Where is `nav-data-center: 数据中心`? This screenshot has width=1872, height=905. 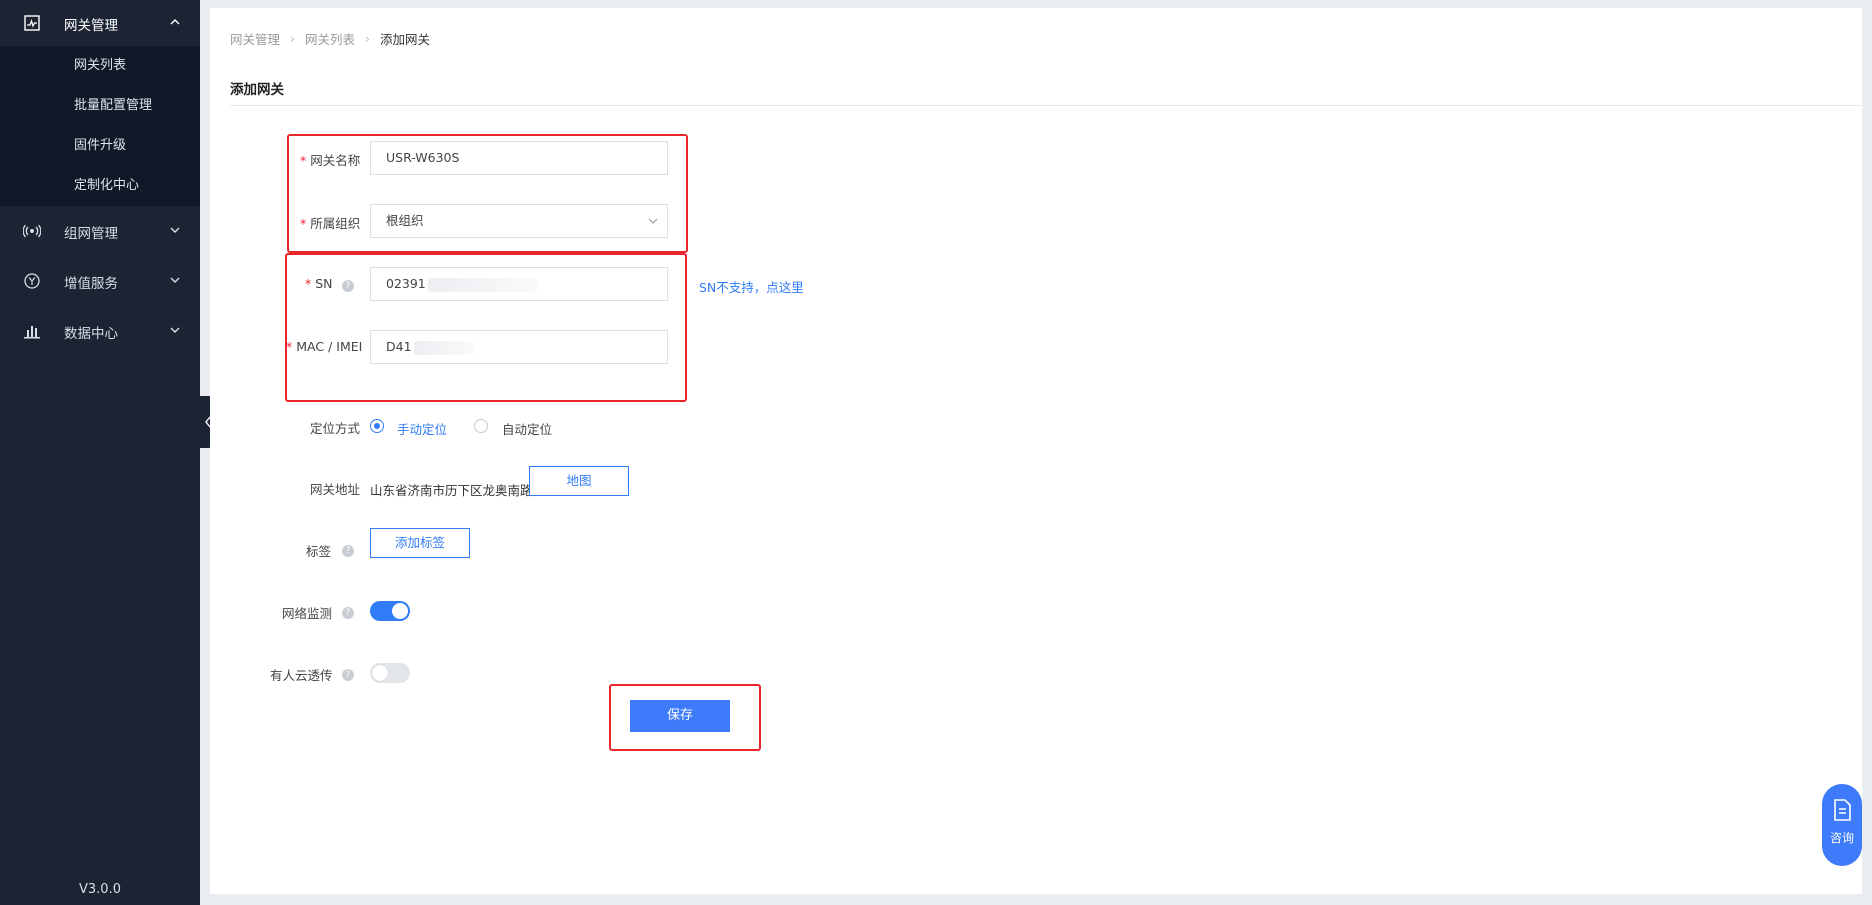
nav-data-center: 数据中心 is located at coordinates (100, 331).